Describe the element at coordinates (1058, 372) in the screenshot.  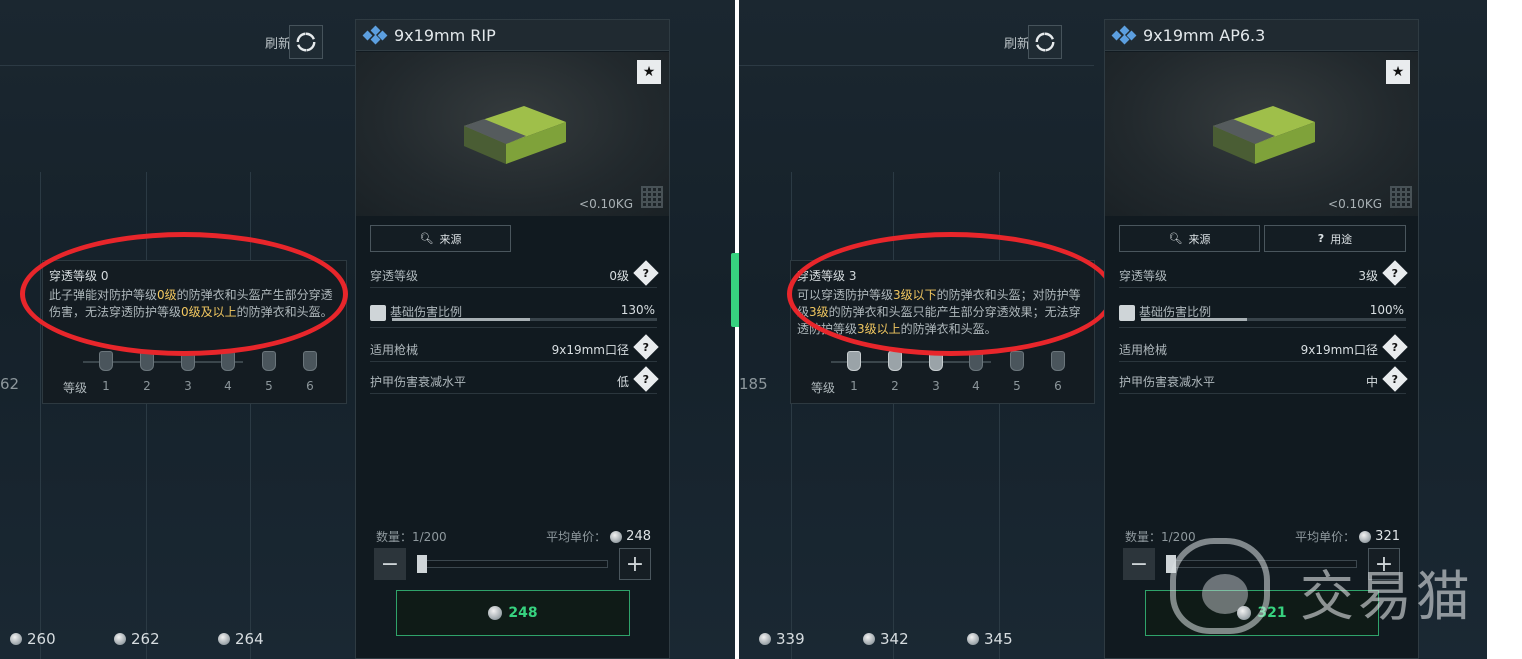
I see `armor-level-6: 6` at that location.